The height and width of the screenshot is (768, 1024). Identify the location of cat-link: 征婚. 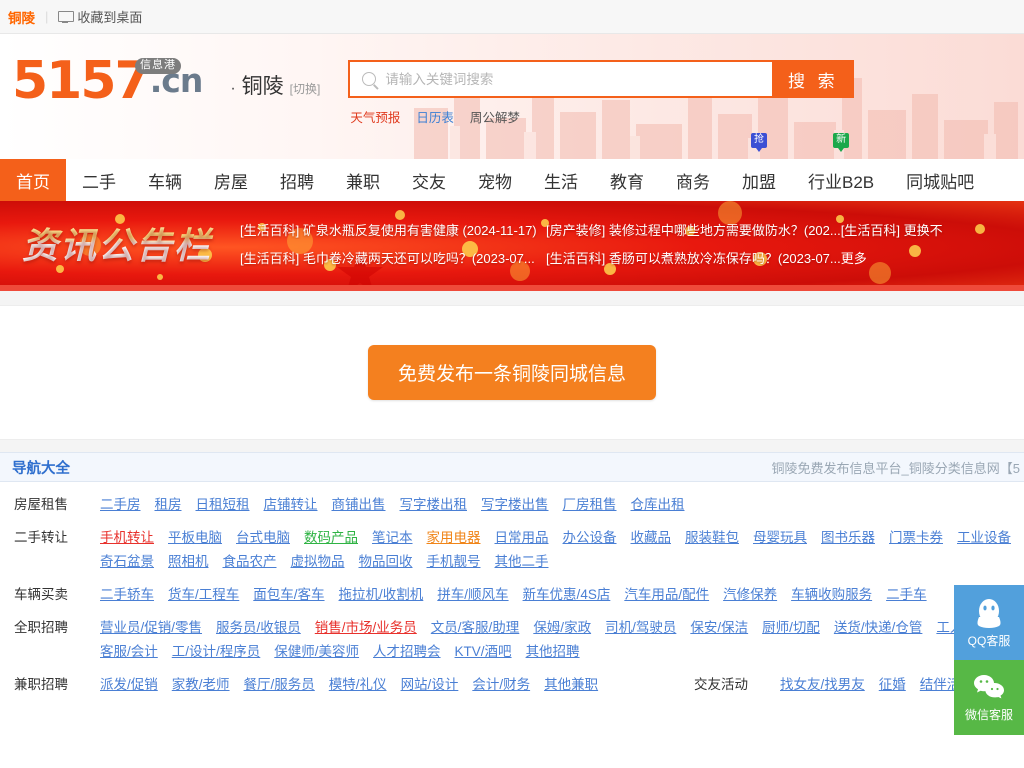
(892, 685).